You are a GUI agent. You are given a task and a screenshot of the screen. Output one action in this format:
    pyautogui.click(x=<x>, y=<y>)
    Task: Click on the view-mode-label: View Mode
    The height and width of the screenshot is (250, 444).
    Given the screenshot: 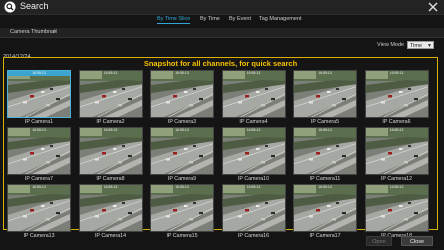 What is the action you would take?
    pyautogui.click(x=391, y=45)
    